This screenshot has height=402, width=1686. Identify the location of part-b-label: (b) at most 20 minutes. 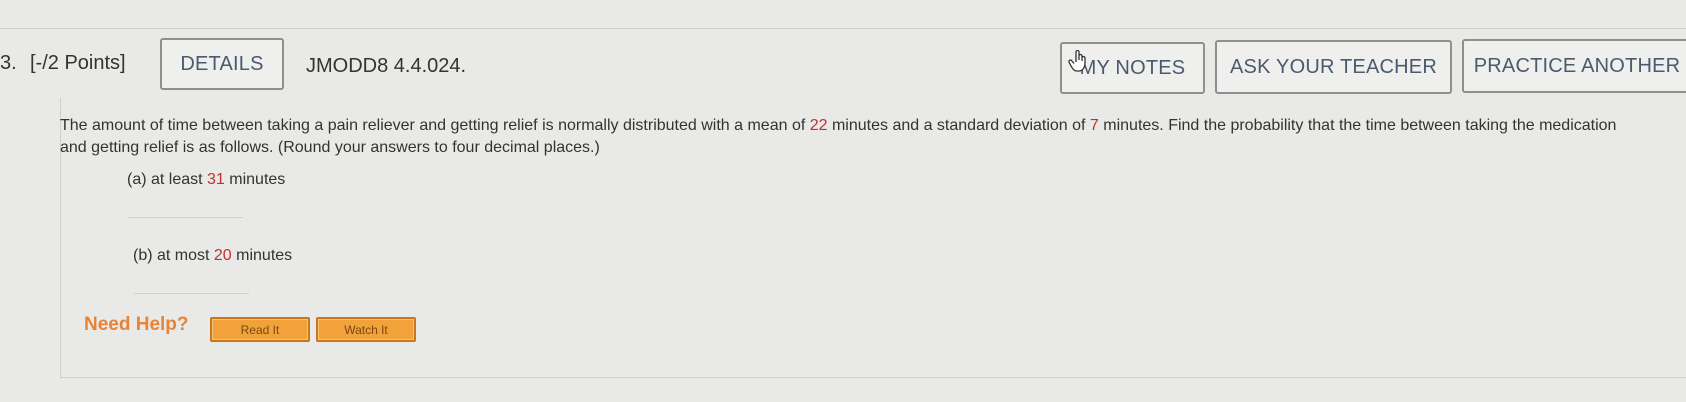
(212, 256).